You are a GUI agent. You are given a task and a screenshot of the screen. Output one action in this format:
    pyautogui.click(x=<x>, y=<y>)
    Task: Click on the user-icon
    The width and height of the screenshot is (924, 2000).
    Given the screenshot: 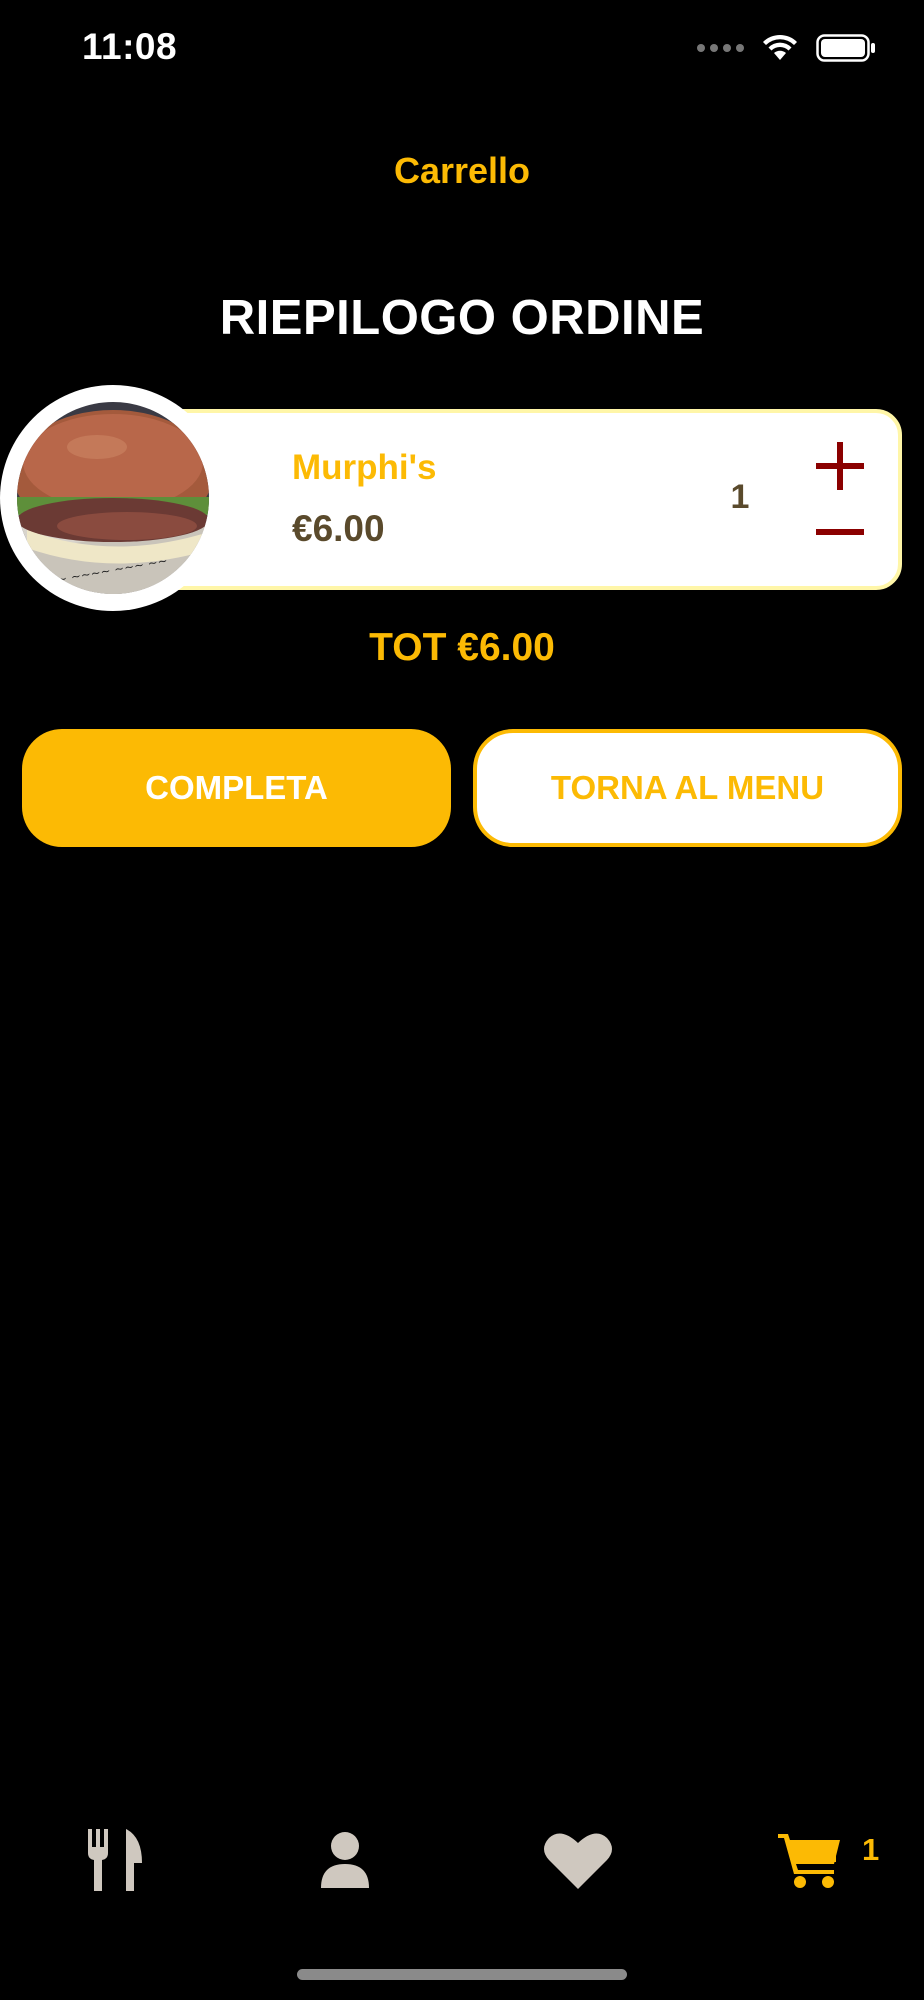 What is the action you would take?
    pyautogui.click(x=345, y=1860)
    